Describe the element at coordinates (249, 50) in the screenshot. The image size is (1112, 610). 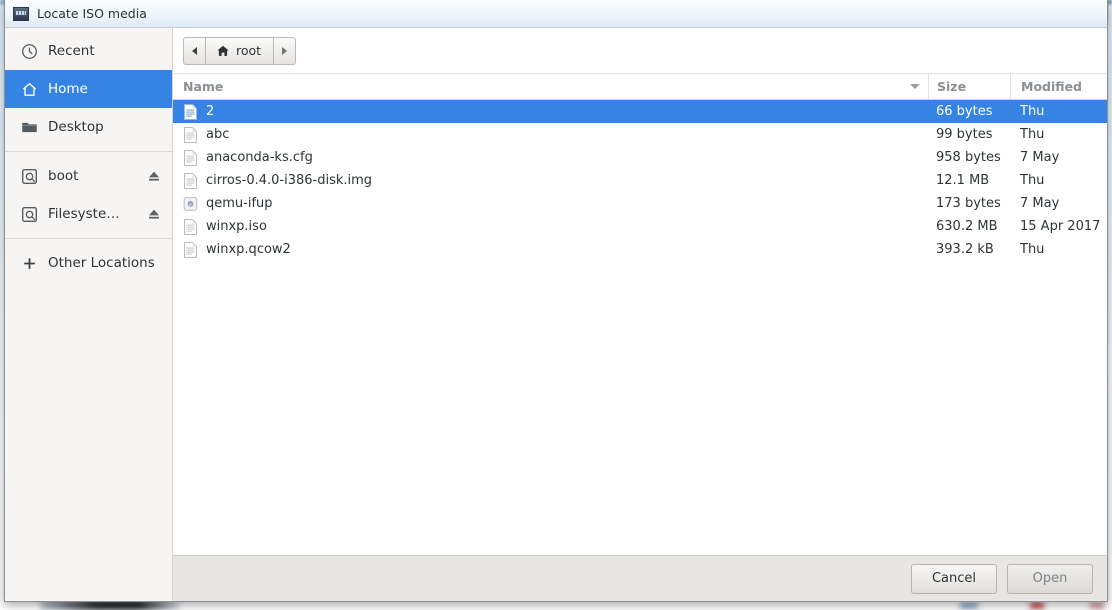
I see `breadcrumb-label: root` at that location.